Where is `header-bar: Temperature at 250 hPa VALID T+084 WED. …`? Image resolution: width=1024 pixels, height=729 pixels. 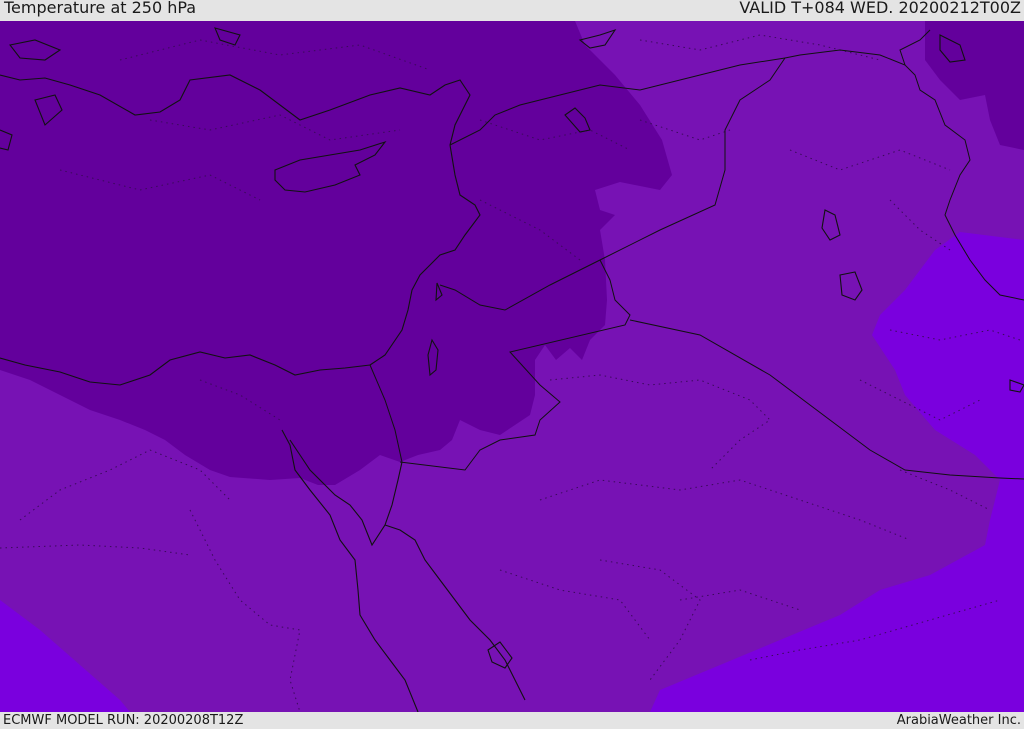
header-bar: Temperature at 250 hPa VALID T+084 WED. … is located at coordinates (512, 10).